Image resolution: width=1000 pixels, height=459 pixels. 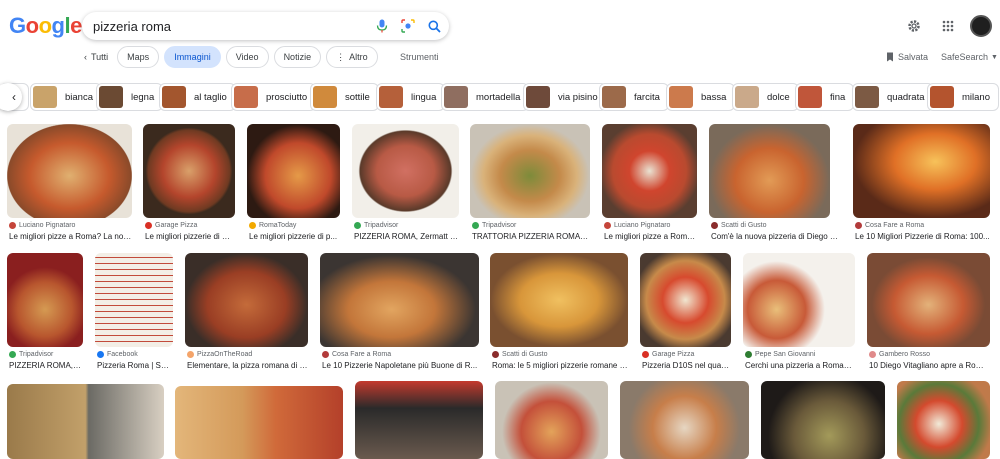 I want to click on microphone-icon, so click(x=382, y=26).